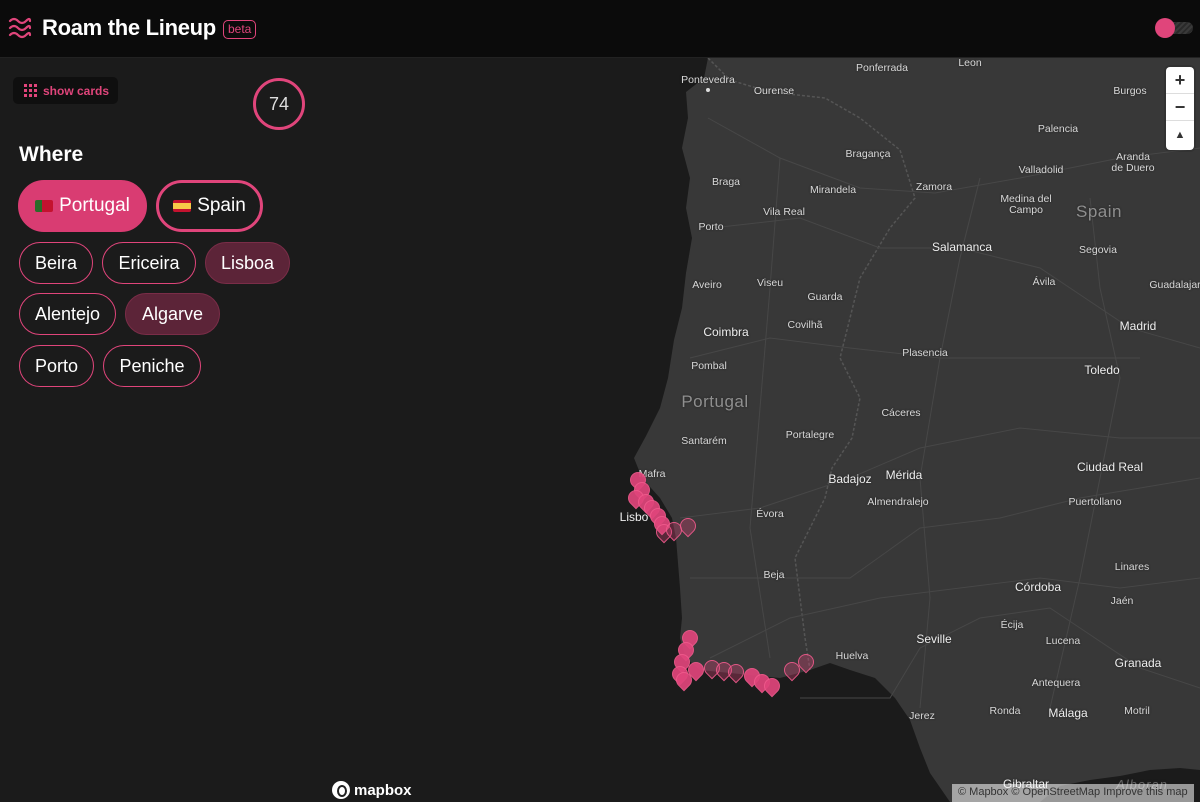 Image resolution: width=1200 pixels, height=802 pixels. I want to click on map-label-coimbra: Coimbra, so click(726, 332).